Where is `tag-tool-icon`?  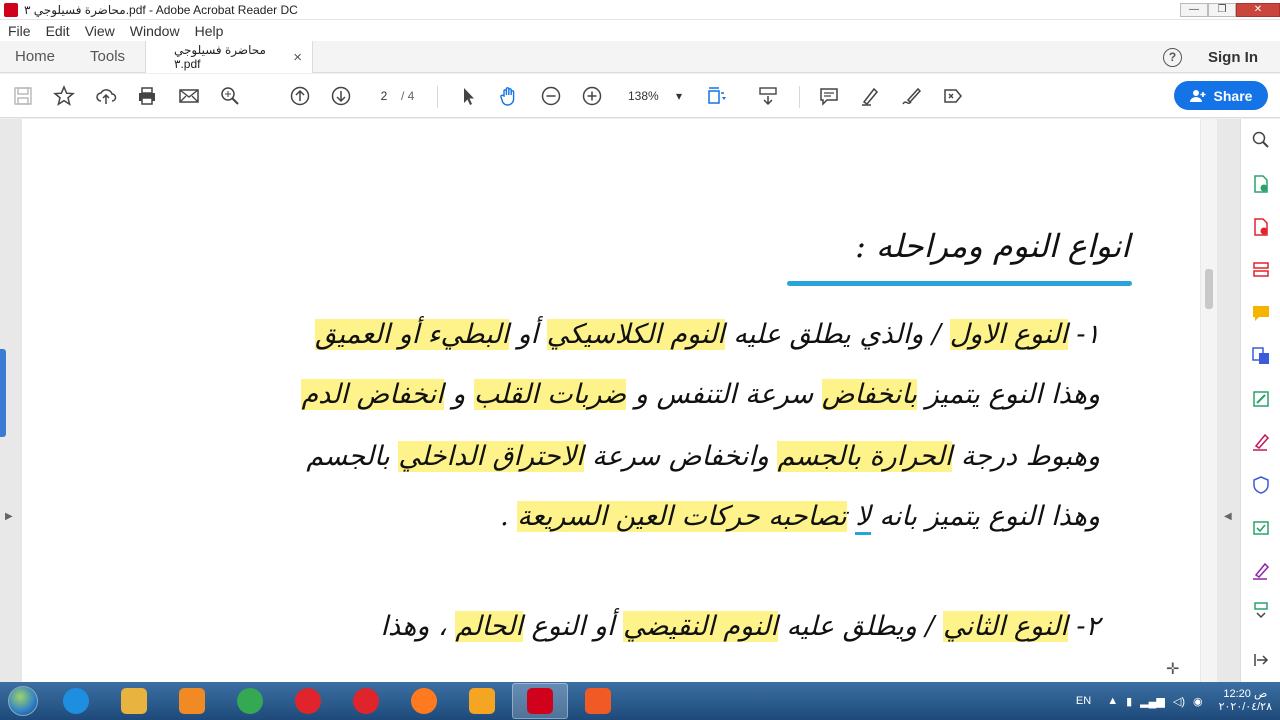 tag-tool-icon is located at coordinates (953, 96).